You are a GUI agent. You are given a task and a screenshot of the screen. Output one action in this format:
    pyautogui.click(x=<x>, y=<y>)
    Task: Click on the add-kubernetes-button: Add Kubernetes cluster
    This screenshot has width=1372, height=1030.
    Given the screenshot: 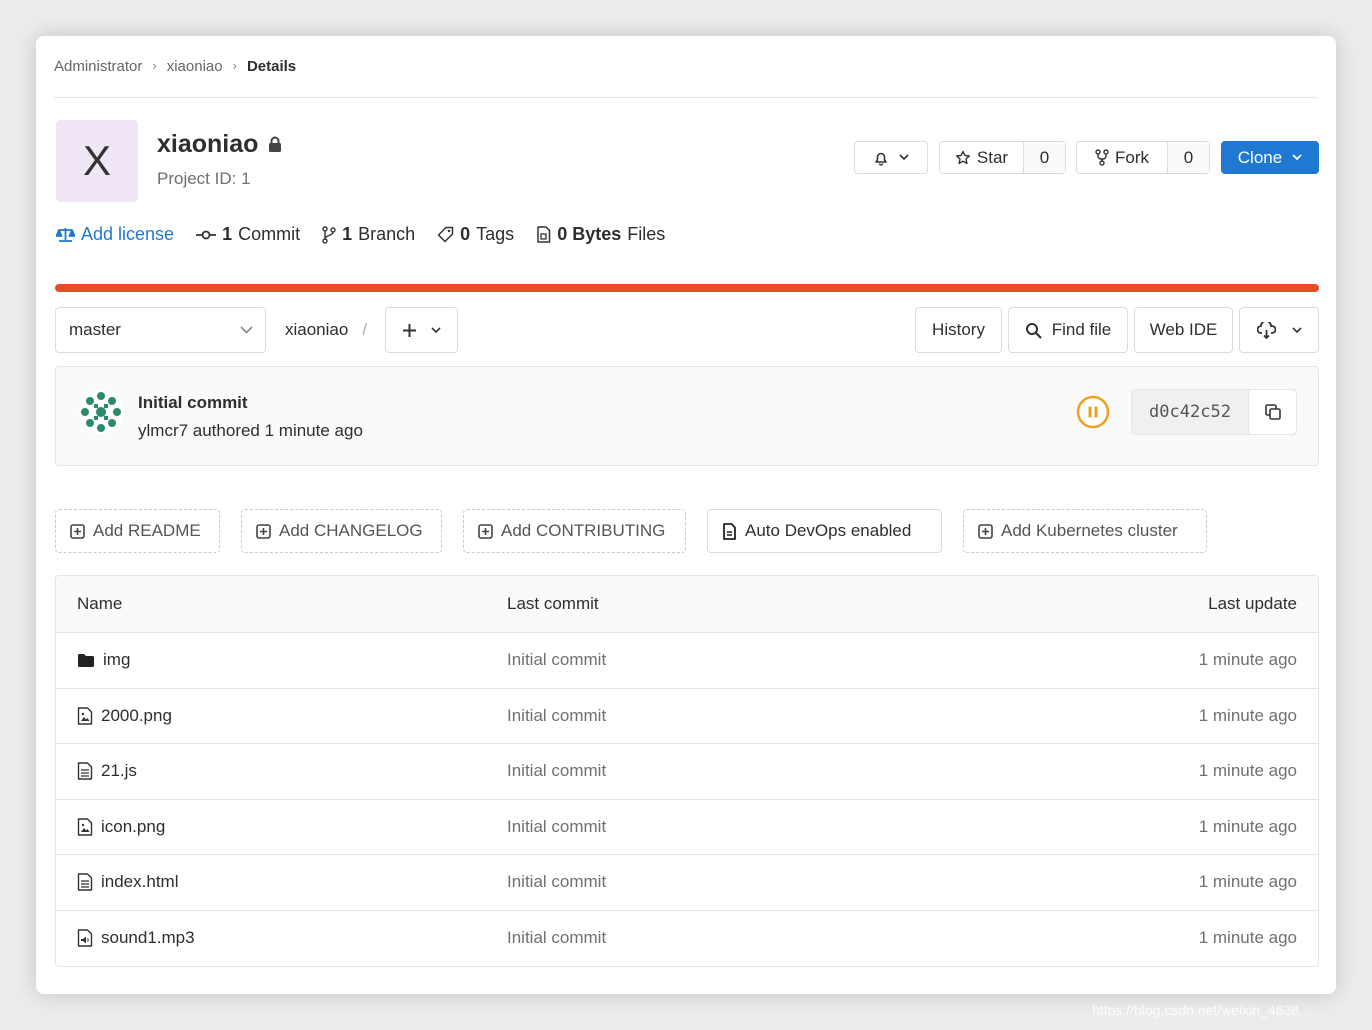 What is the action you would take?
    pyautogui.click(x=1085, y=531)
    